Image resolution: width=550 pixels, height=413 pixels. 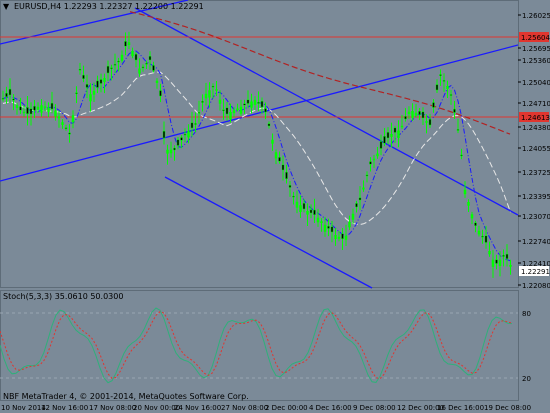 What do you see at coordinates (536, 83) in the screenshot?
I see `price-label: 1.25040` at bounding box center [536, 83].